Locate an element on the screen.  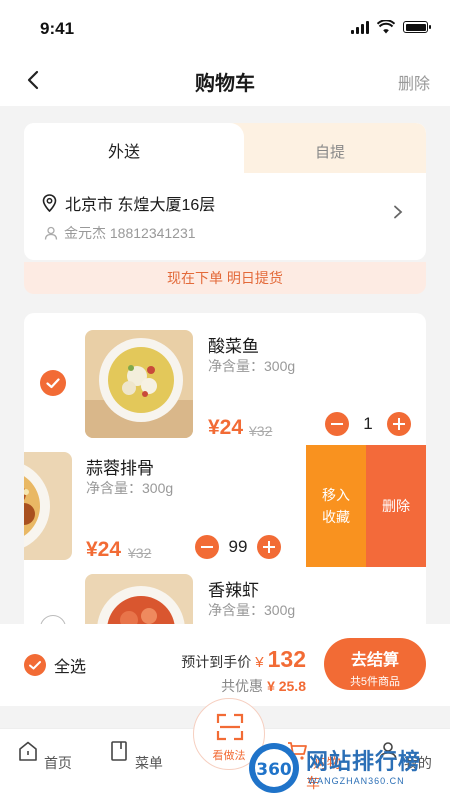
quantity-value: 1 is located at coordinates (368, 423).